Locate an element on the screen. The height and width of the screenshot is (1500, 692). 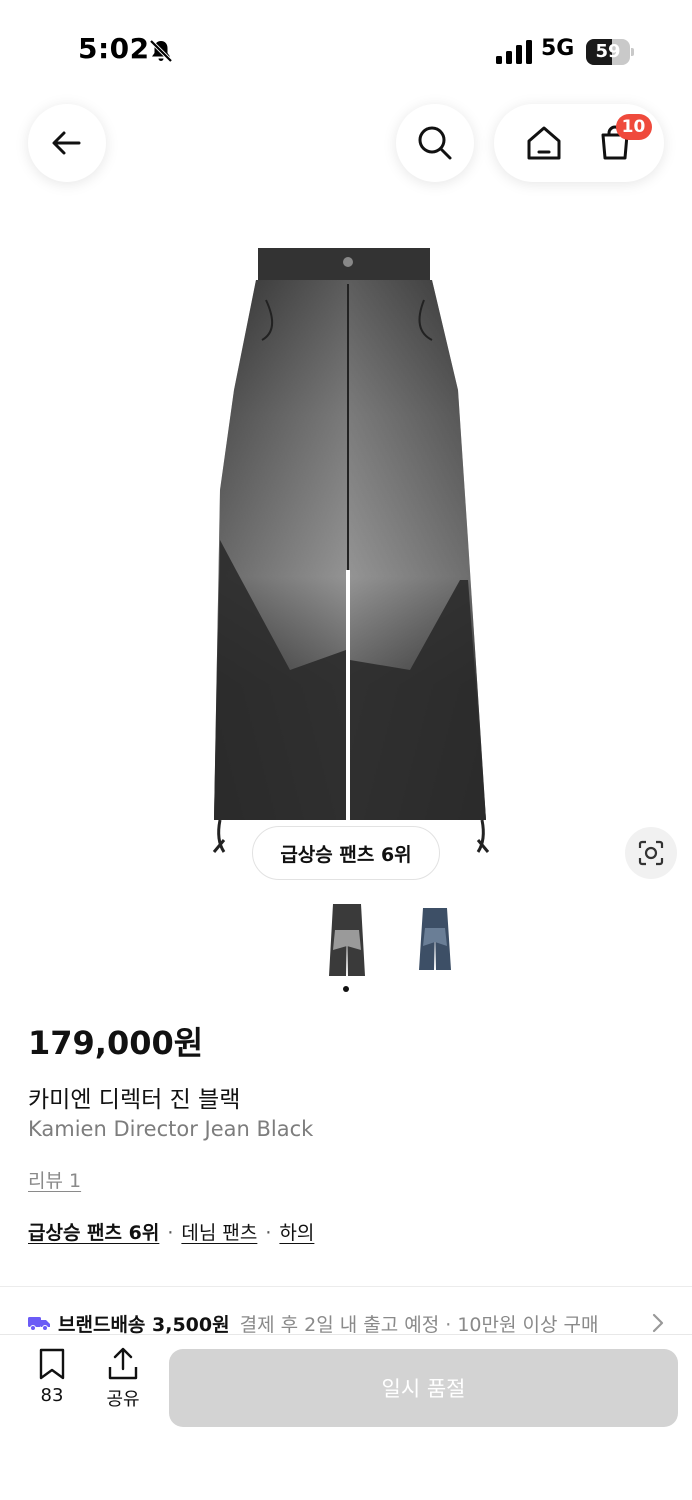
share-icon is located at coordinates (123, 1363).